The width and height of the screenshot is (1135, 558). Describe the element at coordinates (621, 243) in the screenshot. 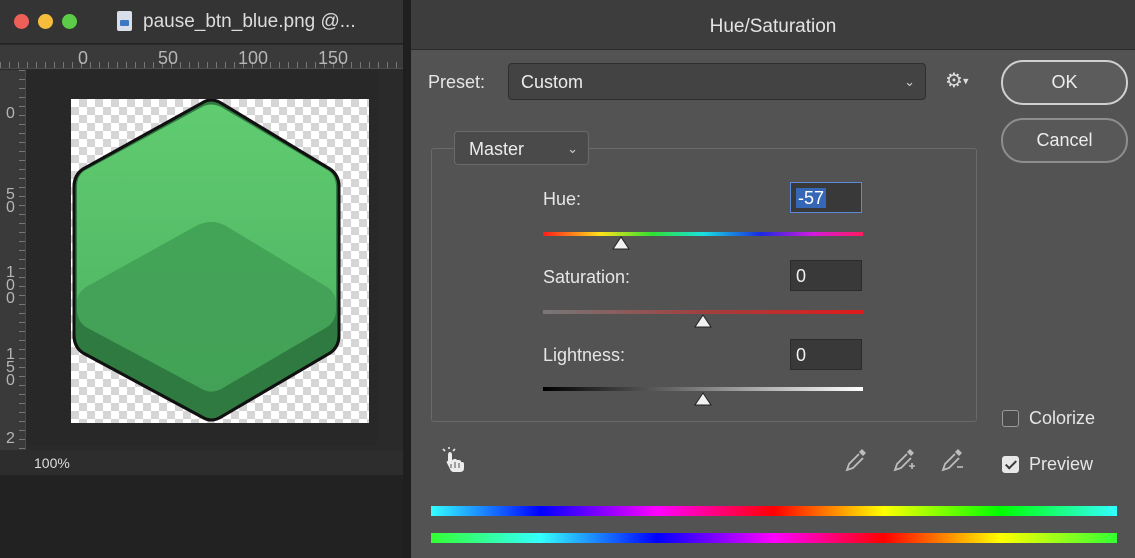

I see `hue-slider-thumb` at that location.